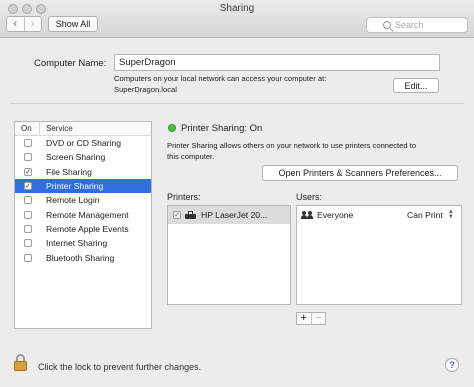 Image resolution: width=474 pixels, height=387 pixels. What do you see at coordinates (87, 214) in the screenshot?
I see `service-label: Remote Management` at bounding box center [87, 214].